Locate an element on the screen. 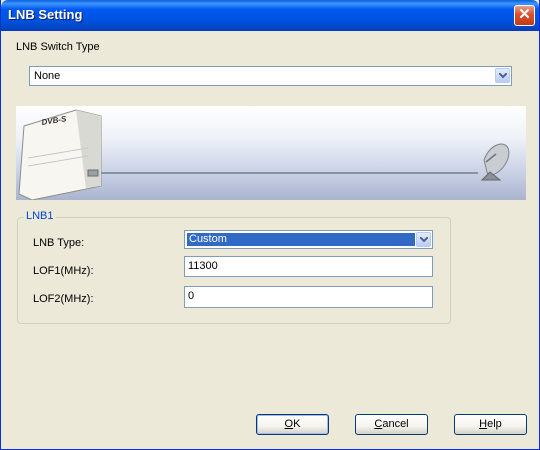  lnb-type-dropdown-button is located at coordinates (423, 239).